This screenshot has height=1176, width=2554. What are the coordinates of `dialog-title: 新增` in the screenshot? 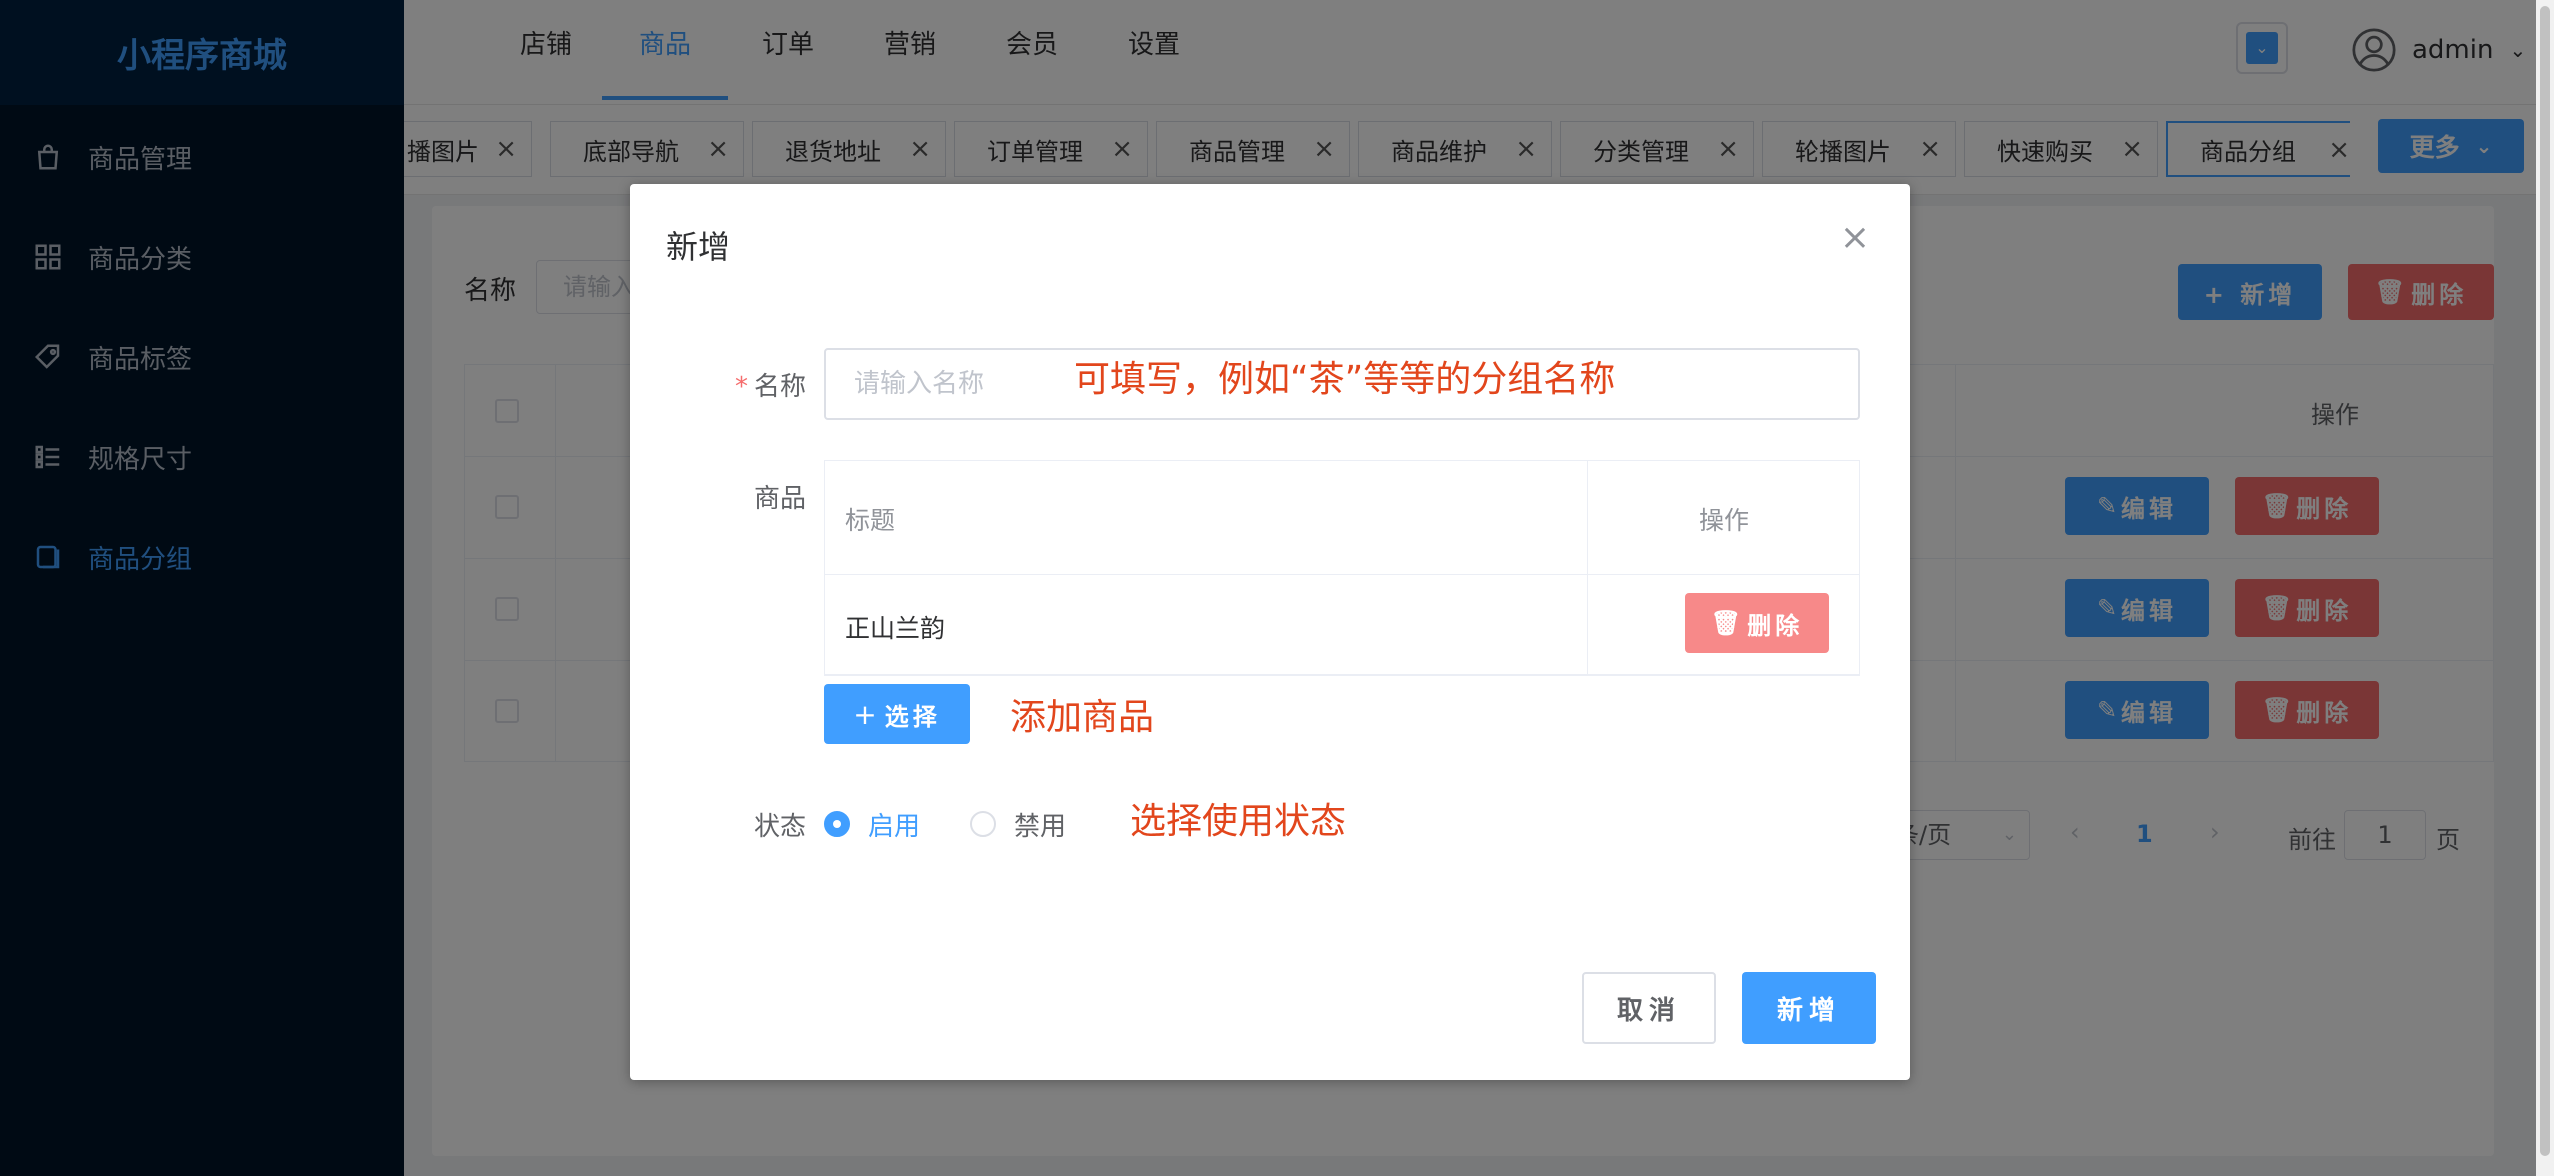 It's located at (698, 247).